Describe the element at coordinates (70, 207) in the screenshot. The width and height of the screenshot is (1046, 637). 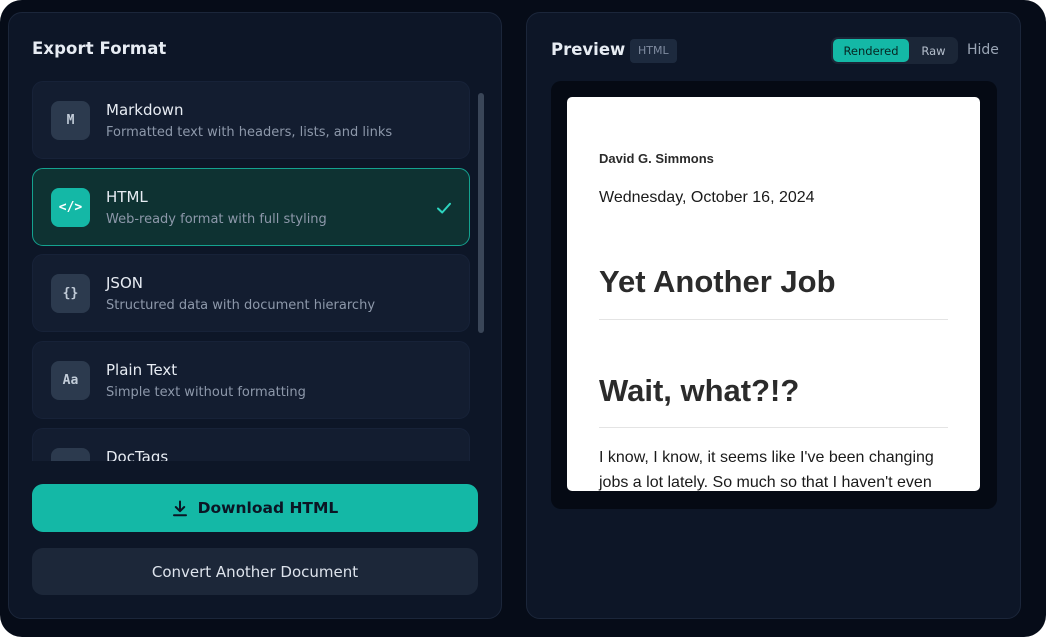
I see `code-icon: </>` at that location.